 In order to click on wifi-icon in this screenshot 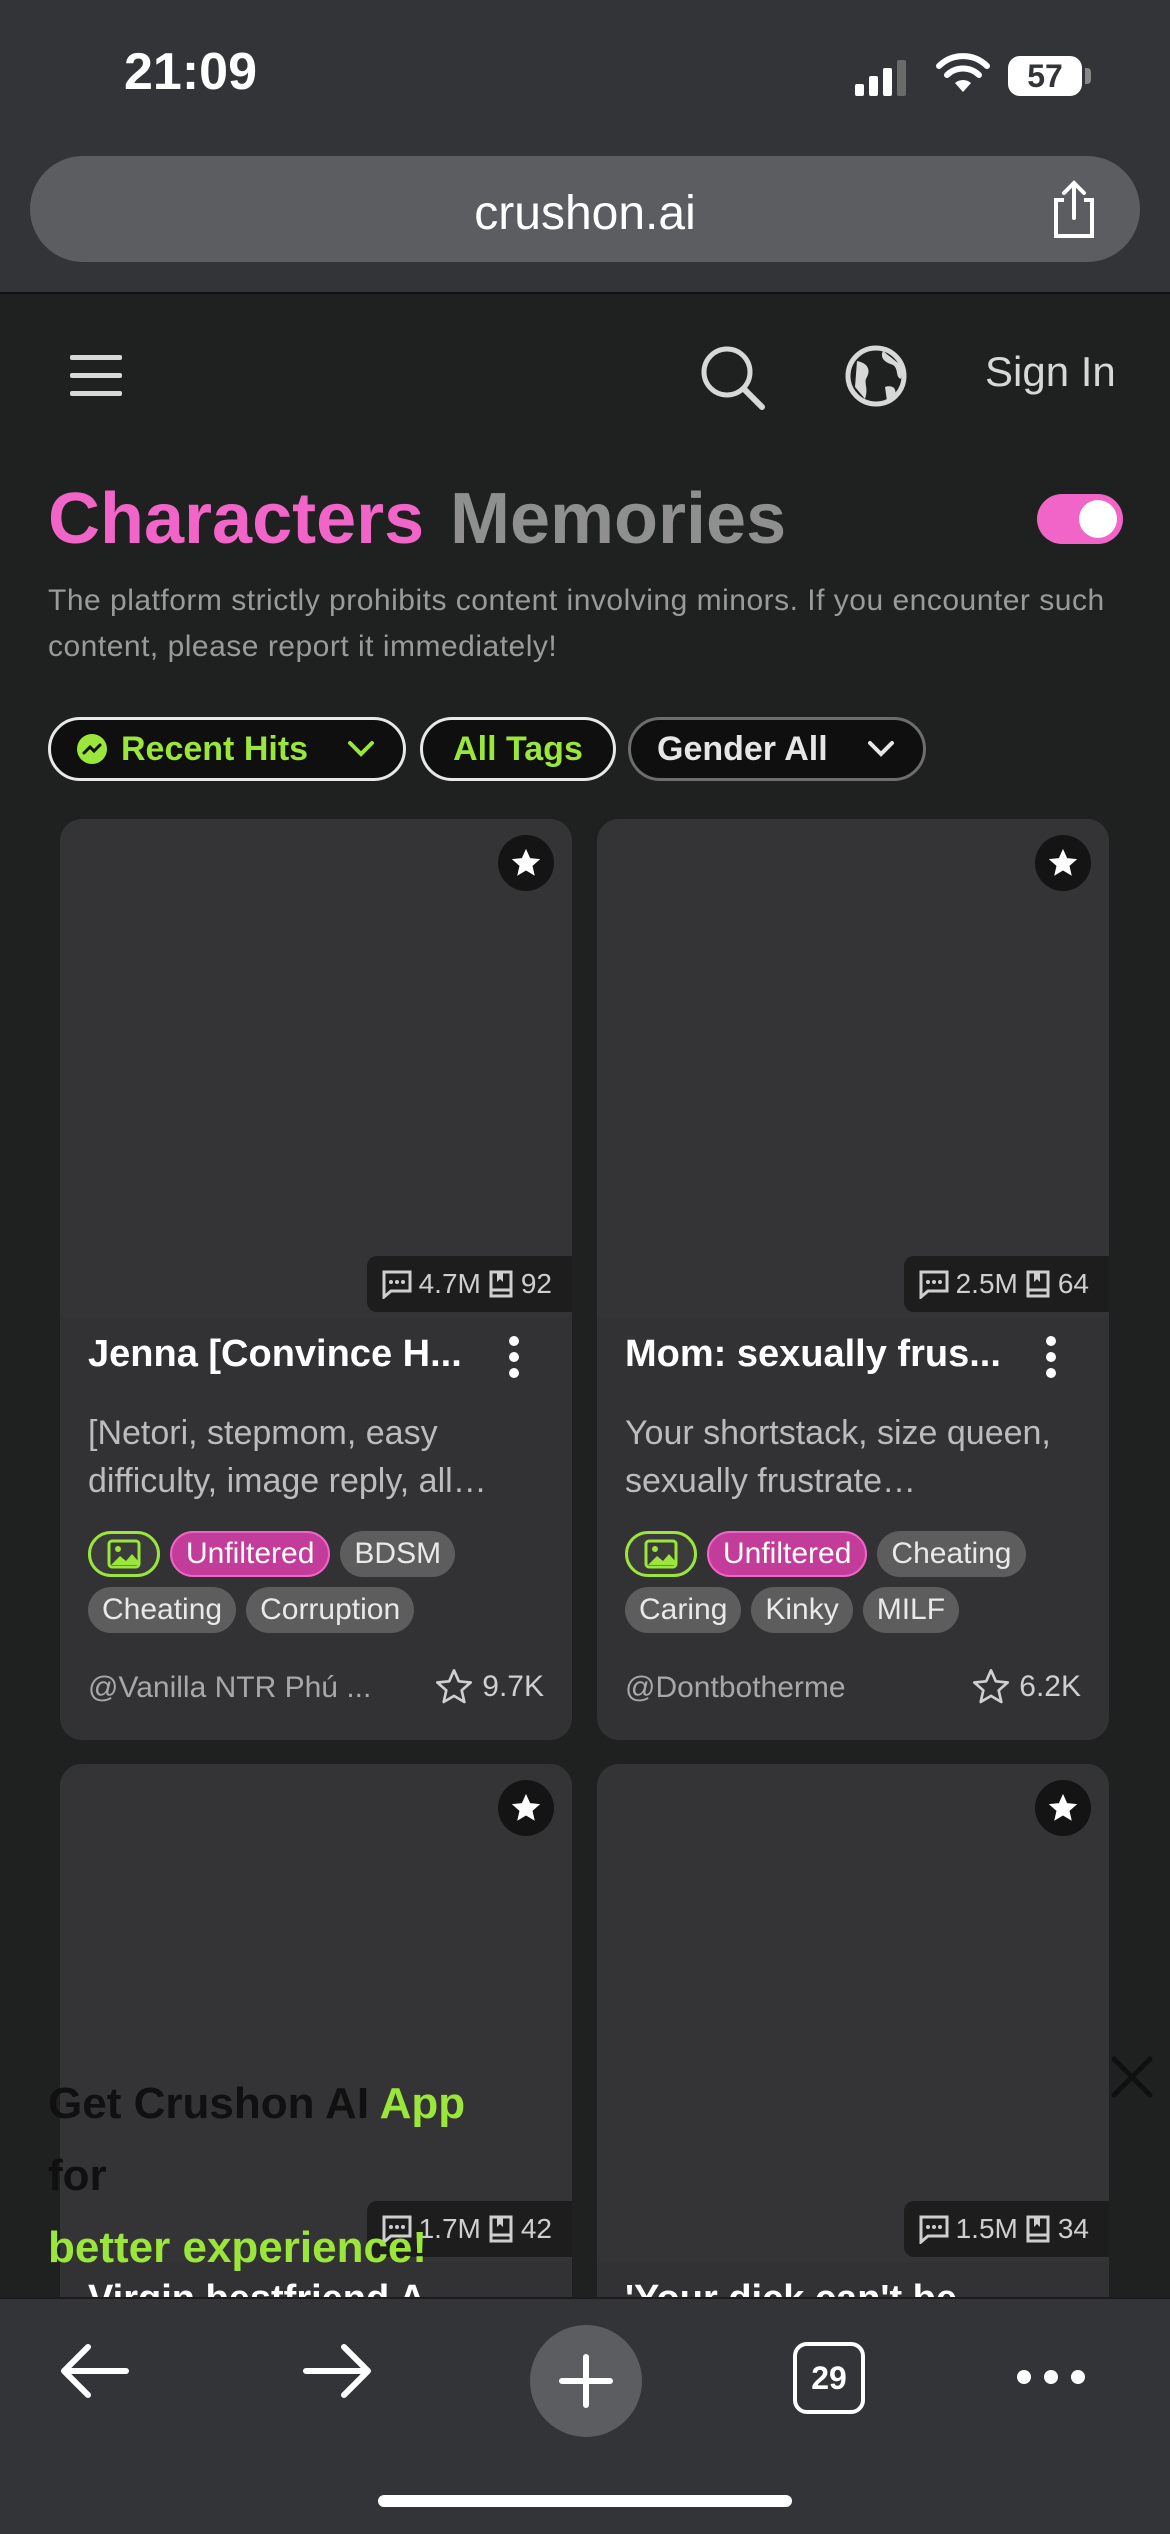, I will do `click(963, 72)`.